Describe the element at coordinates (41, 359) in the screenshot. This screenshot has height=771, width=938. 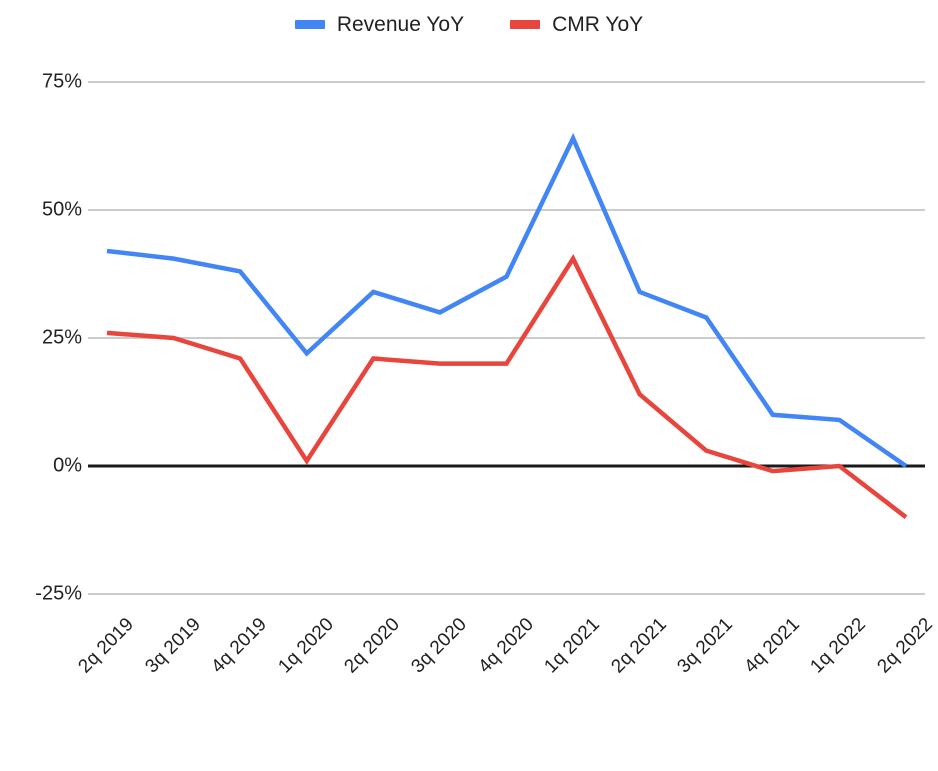
I see `y-axis: 75% 50% 25% 0% -25%` at that location.